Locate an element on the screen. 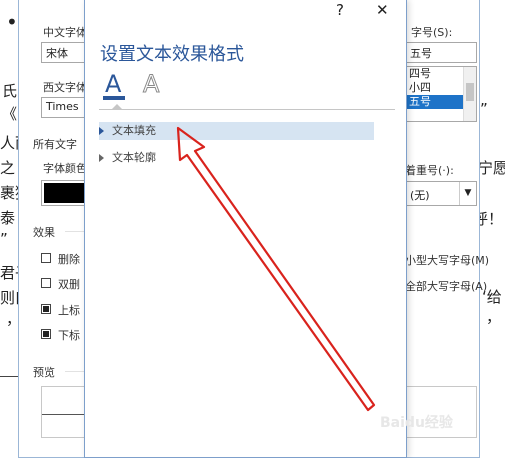  watermark: Baidu经验 is located at coordinates (416, 423).